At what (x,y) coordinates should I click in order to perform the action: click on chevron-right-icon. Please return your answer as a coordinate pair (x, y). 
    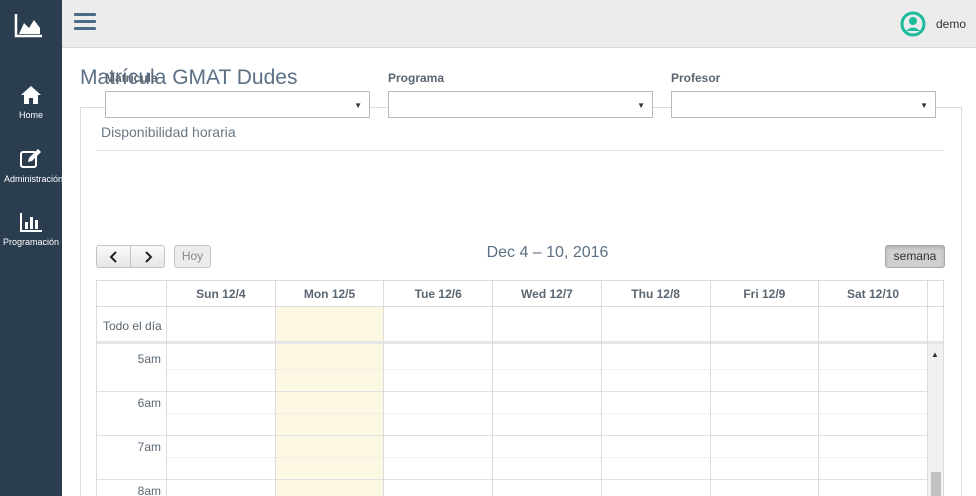
    Looking at the image, I should click on (148, 257).